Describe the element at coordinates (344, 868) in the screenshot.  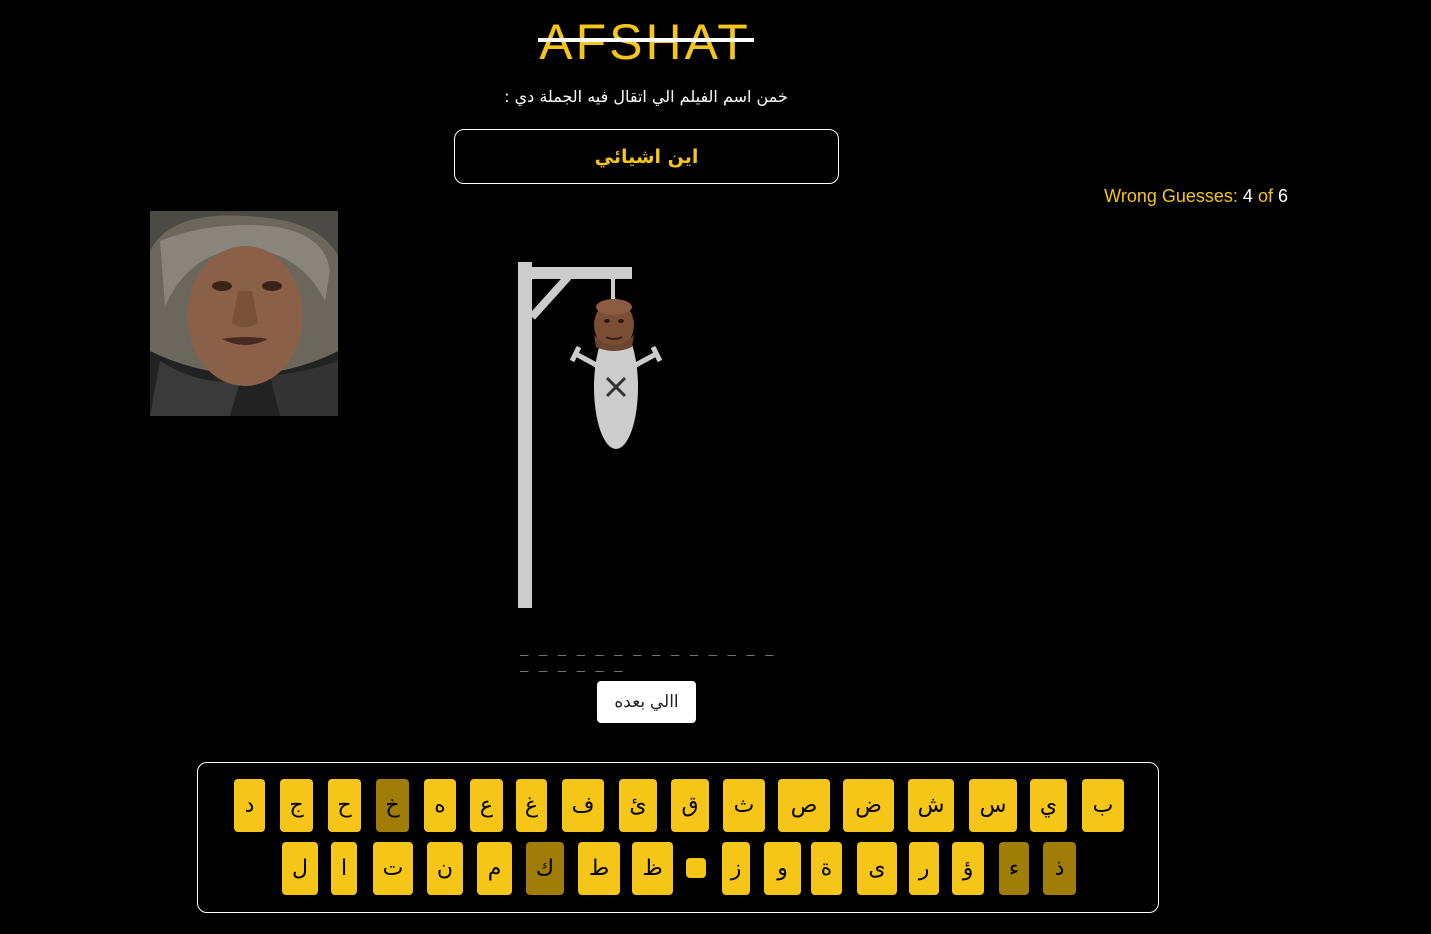
I see `key-row2-1: ا` at that location.